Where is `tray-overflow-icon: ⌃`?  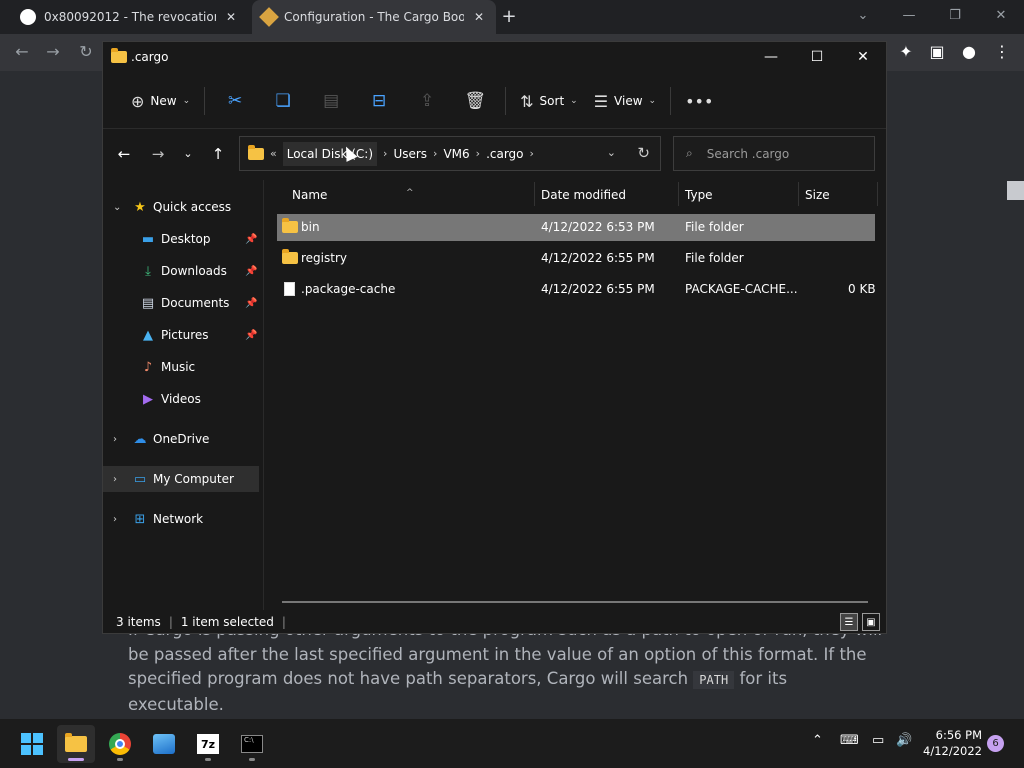
tray-overflow-icon: ⌃ is located at coordinates (817, 740).